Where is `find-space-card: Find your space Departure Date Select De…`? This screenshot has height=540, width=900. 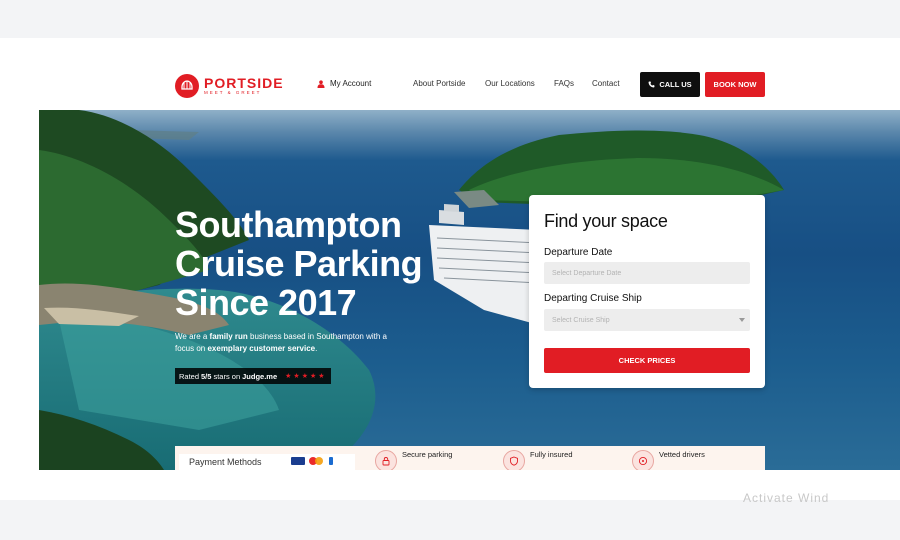
find-space-card: Find your space Departure Date Select De… is located at coordinates (647, 291).